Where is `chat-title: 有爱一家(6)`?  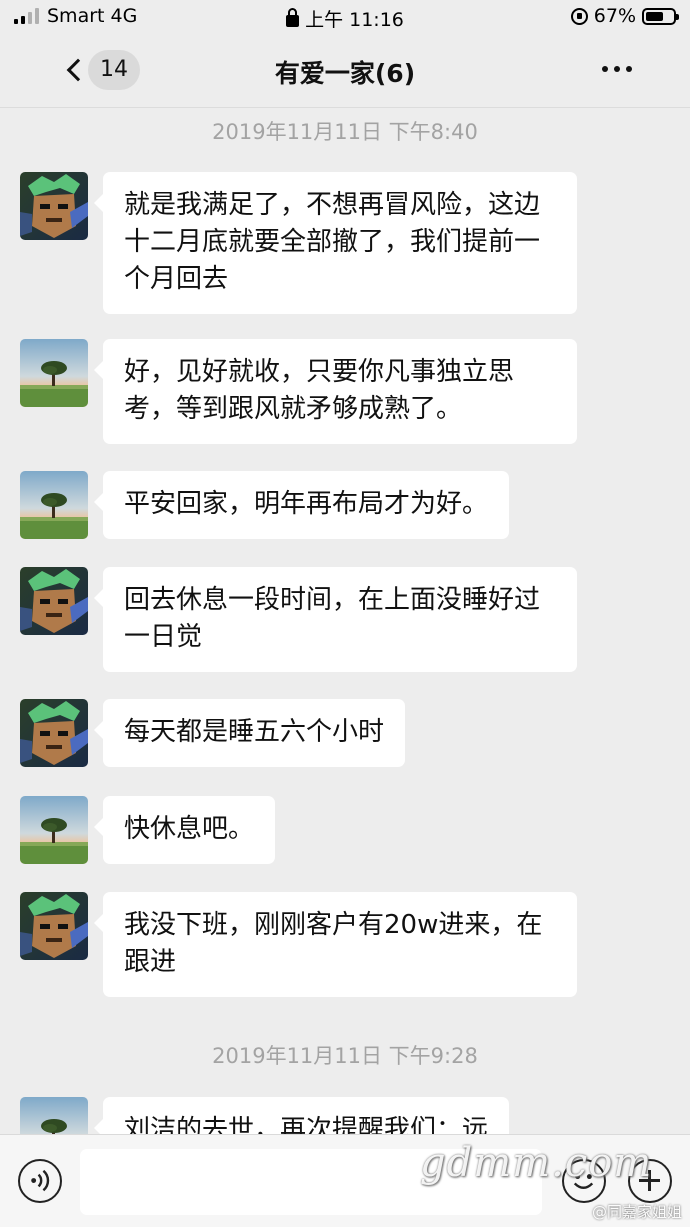 chat-title: 有爱一家(6) is located at coordinates (345, 73).